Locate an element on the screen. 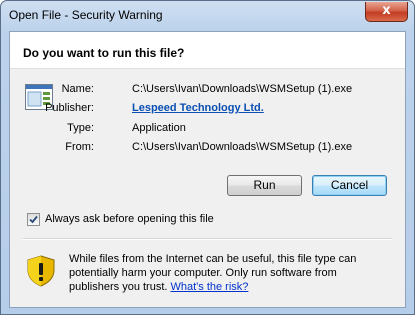 This screenshot has width=415, height=315. from-value: C:\Users\Ivan\Downloads\WSMSetup (1).exe is located at coordinates (242, 147).